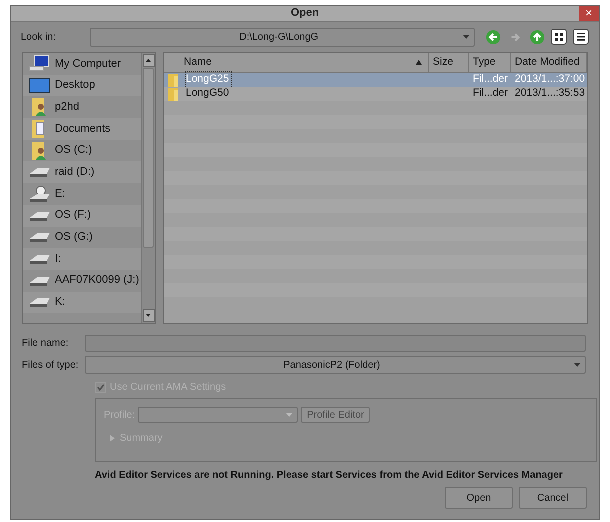  What do you see at coordinates (490, 62) in the screenshot?
I see `column-header: Type` at bounding box center [490, 62].